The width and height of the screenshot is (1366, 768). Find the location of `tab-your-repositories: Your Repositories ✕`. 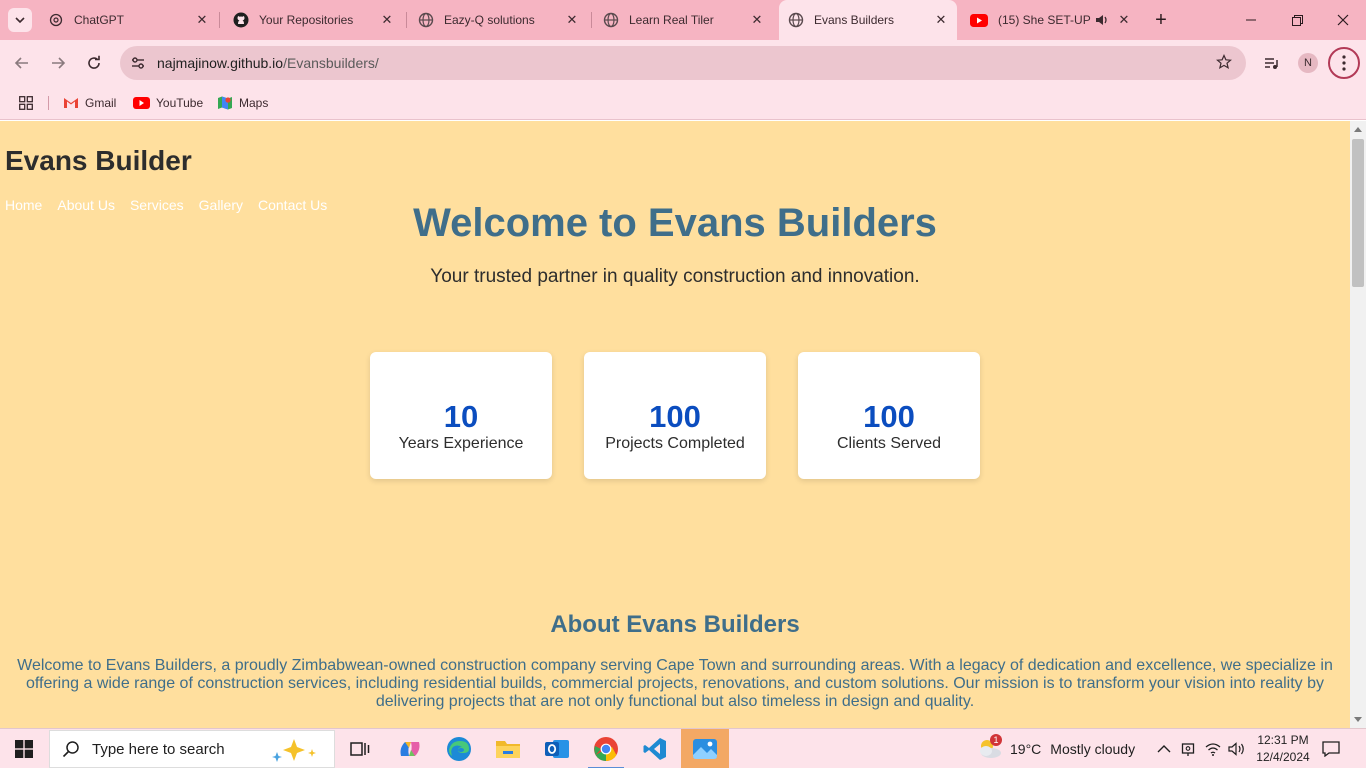

tab-your-repositories: Your Repositories ✕ is located at coordinates (318, 20).